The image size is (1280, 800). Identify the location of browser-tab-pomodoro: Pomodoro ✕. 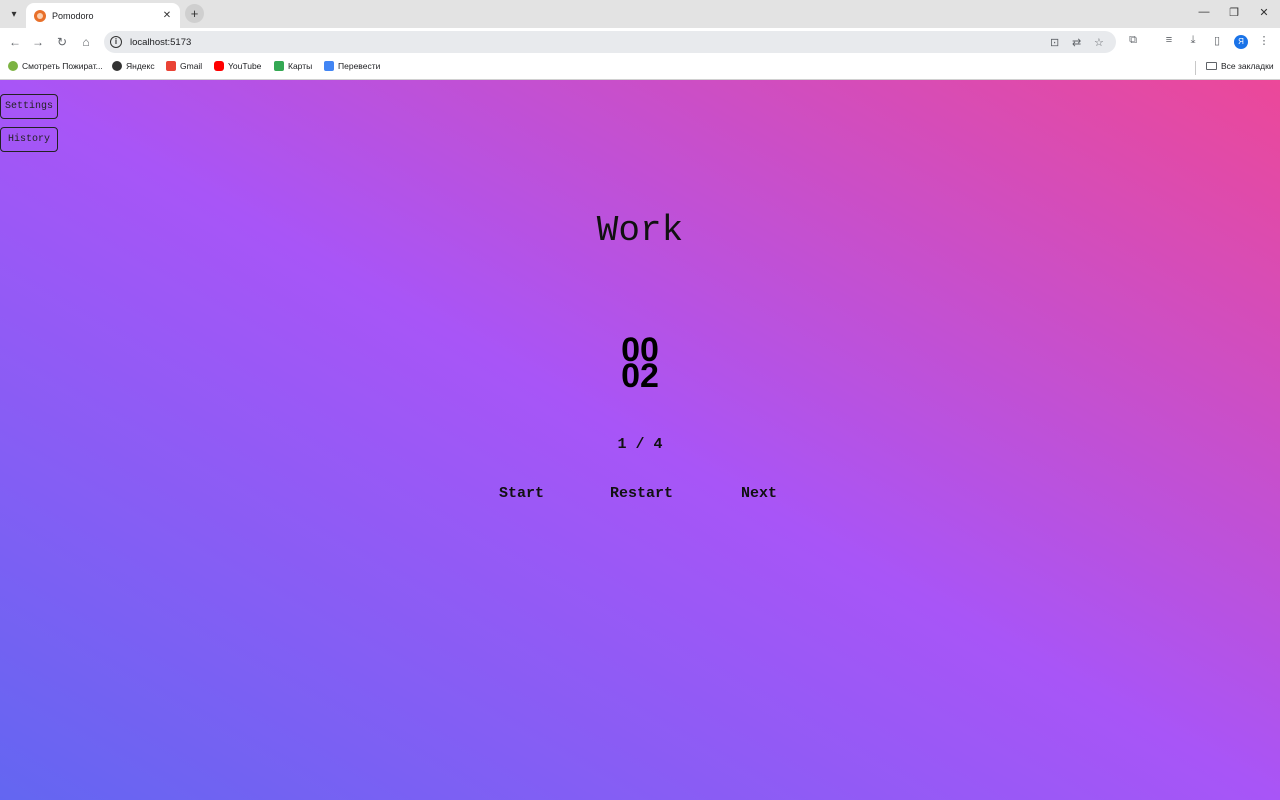
(103, 15).